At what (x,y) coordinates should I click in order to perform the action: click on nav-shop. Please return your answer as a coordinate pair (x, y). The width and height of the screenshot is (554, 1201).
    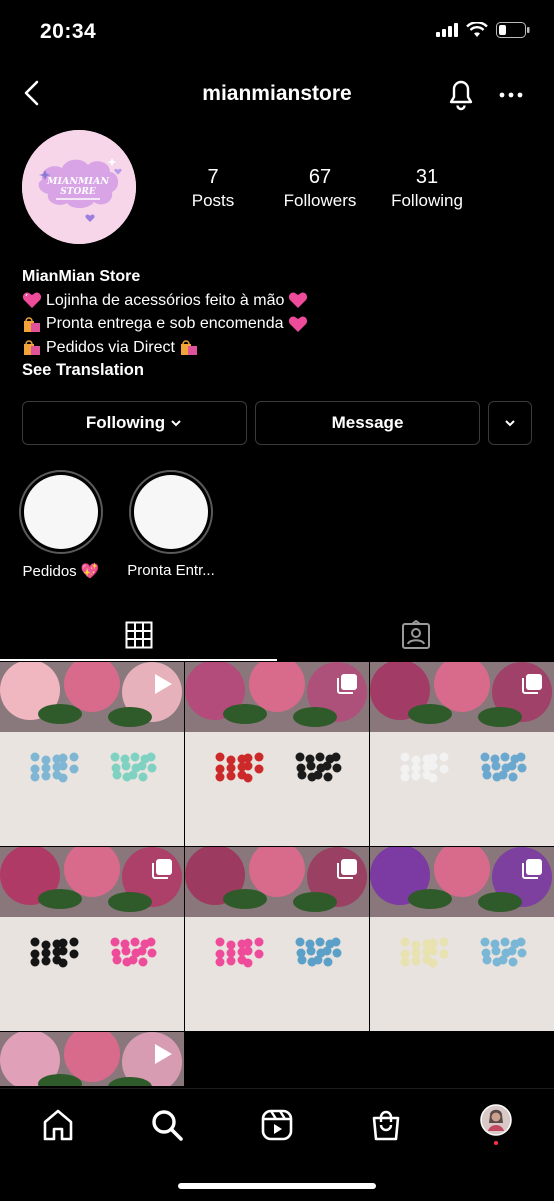
    Looking at the image, I should click on (386, 1125).